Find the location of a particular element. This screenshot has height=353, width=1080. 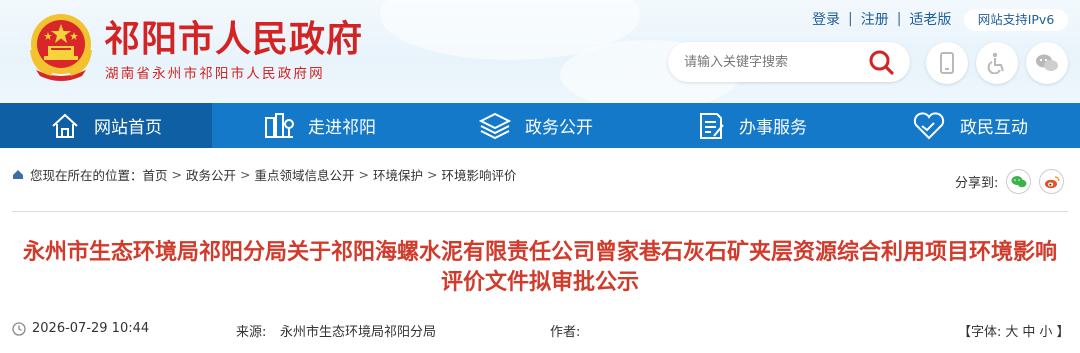

nav-item-label: 政务公开 is located at coordinates (559, 128).